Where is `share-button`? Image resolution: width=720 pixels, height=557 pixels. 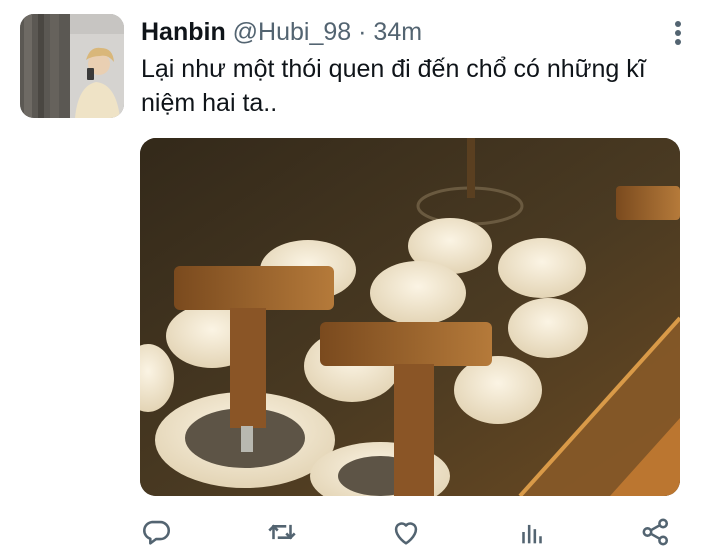 share-button is located at coordinates (656, 532).